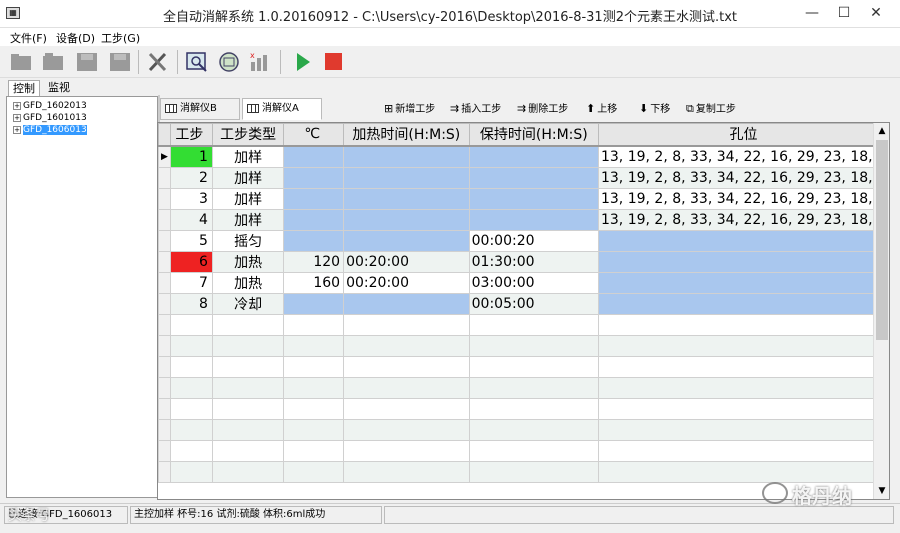 Image resolution: width=900 pixels, height=533 pixels. I want to click on vertical-scrollbar: ▲ ▼, so click(881, 311).